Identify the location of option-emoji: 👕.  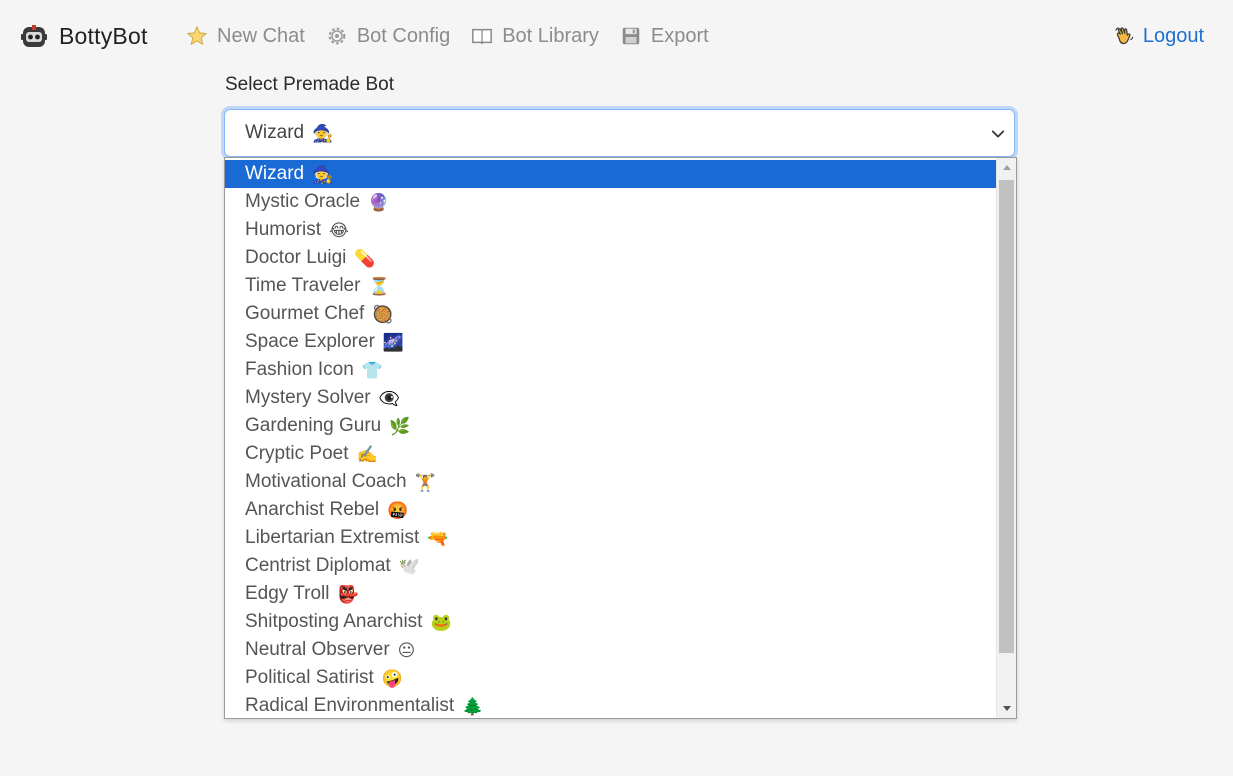
(372, 370).